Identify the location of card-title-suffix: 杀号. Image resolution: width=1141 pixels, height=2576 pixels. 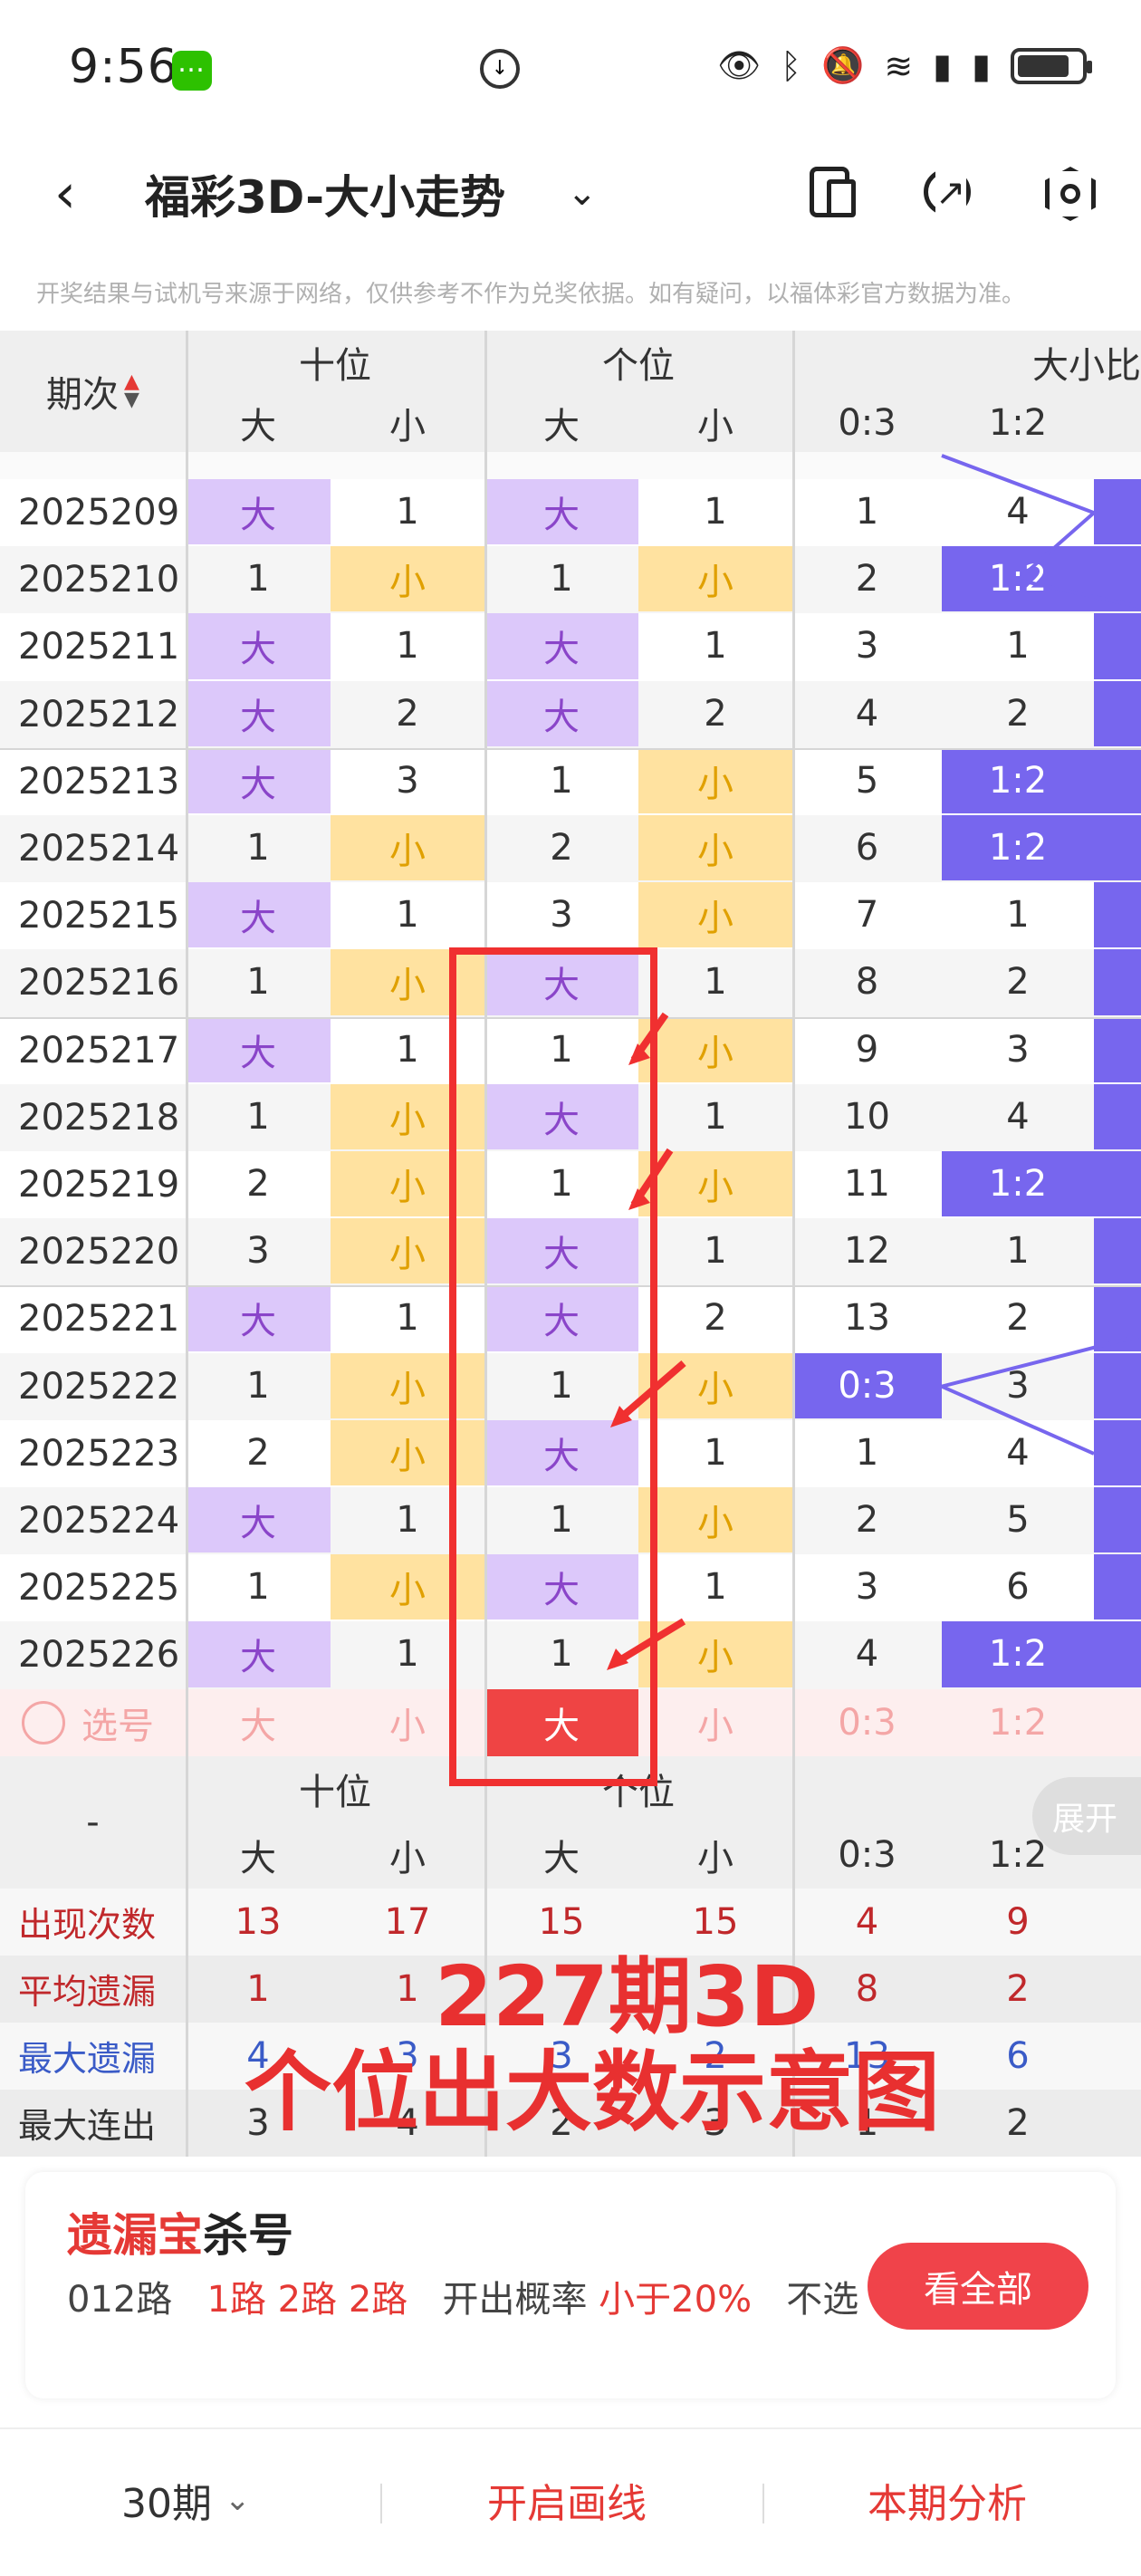
(248, 2235).